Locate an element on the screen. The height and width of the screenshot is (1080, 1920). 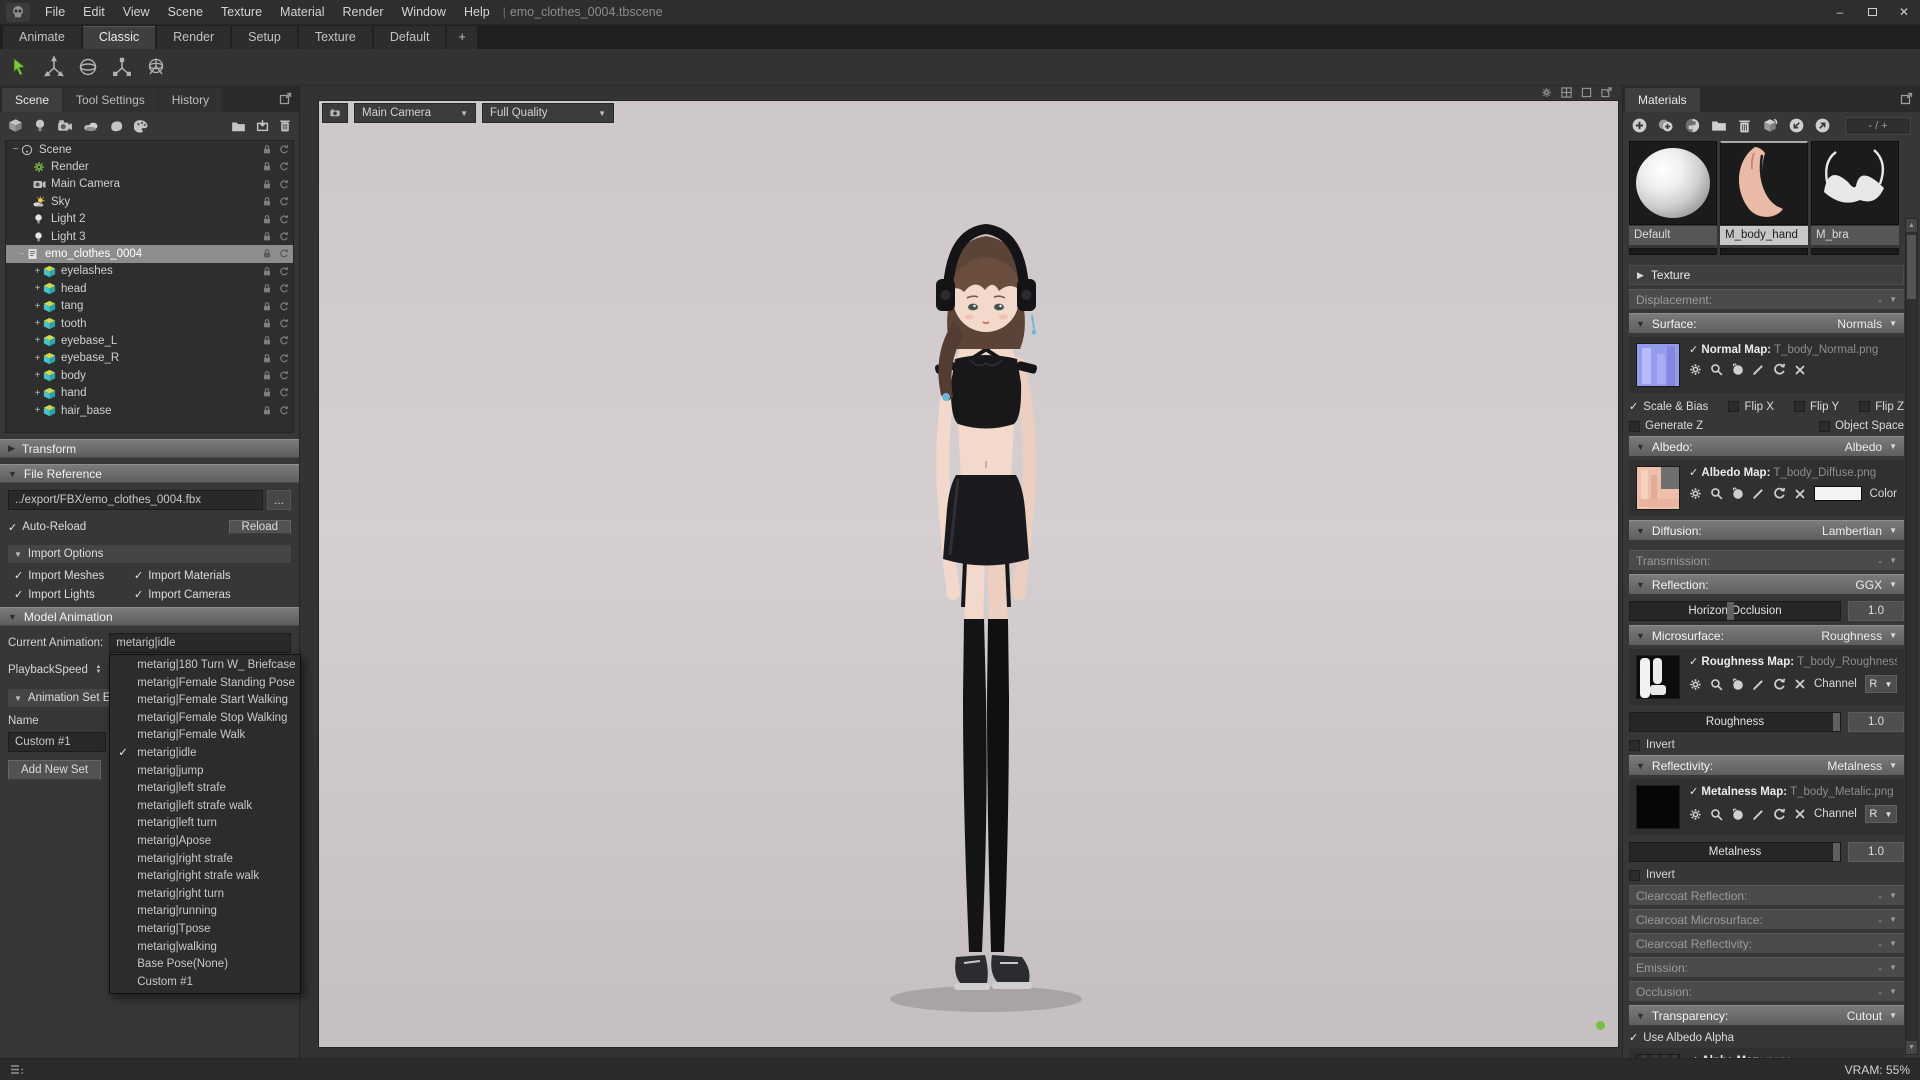
add-mesh-icon is located at coordinates (15, 125).